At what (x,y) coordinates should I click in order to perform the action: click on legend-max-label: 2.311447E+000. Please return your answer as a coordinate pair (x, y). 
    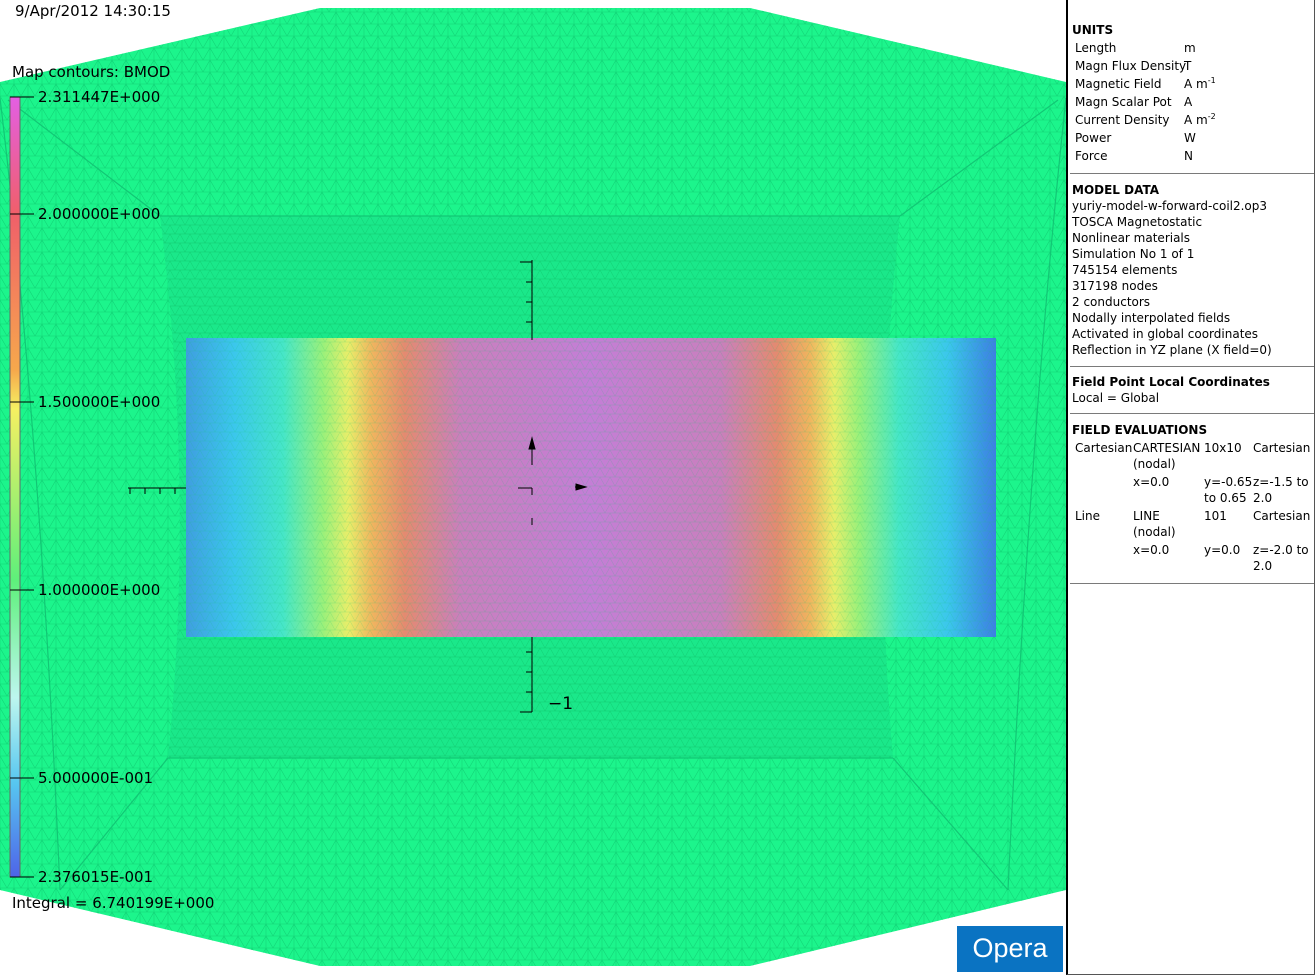
    Looking at the image, I should click on (99, 97).